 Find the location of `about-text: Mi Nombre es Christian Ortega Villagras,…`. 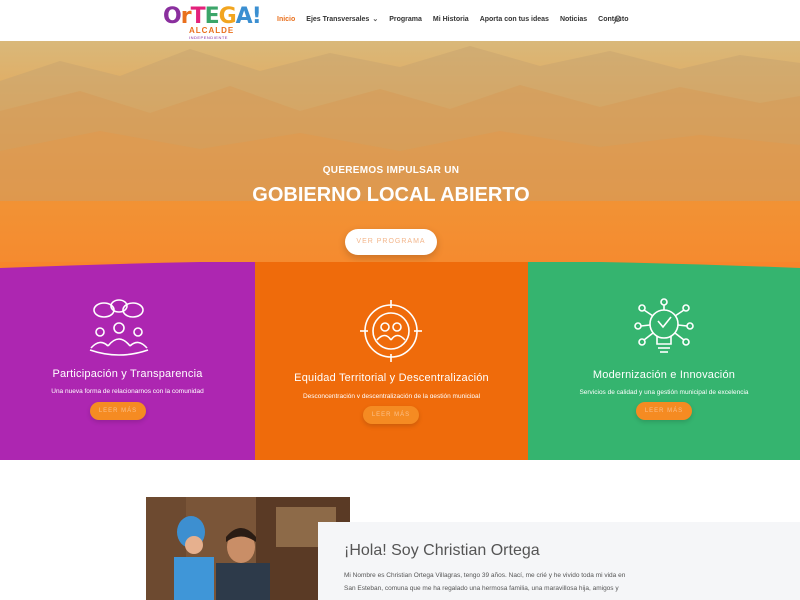

about-text: Mi Nombre es Christian Ortega Villagras,… is located at coordinates (494, 582).